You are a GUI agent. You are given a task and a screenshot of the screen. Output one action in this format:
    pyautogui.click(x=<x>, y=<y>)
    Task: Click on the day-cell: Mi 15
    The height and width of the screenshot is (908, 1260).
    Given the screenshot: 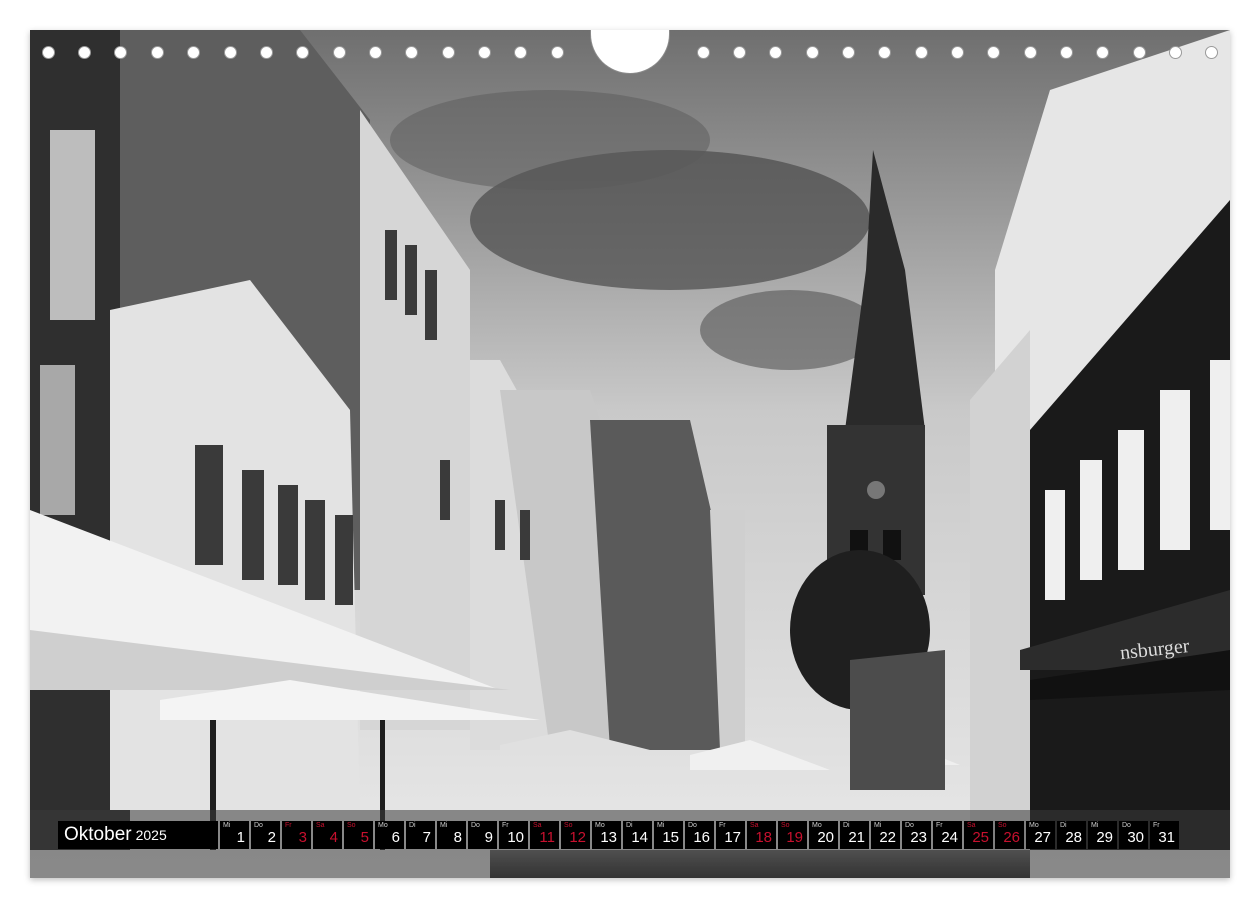 What is the action you would take?
    pyautogui.click(x=668, y=835)
    